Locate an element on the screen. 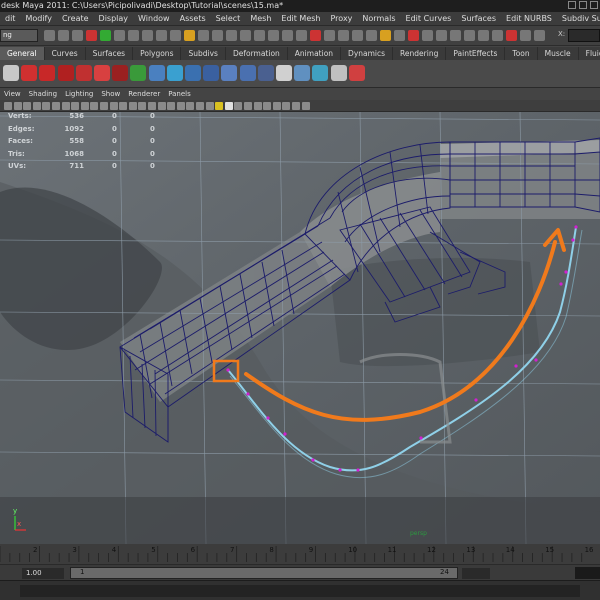  menu-item: Edit Mesh is located at coordinates (300, 18).